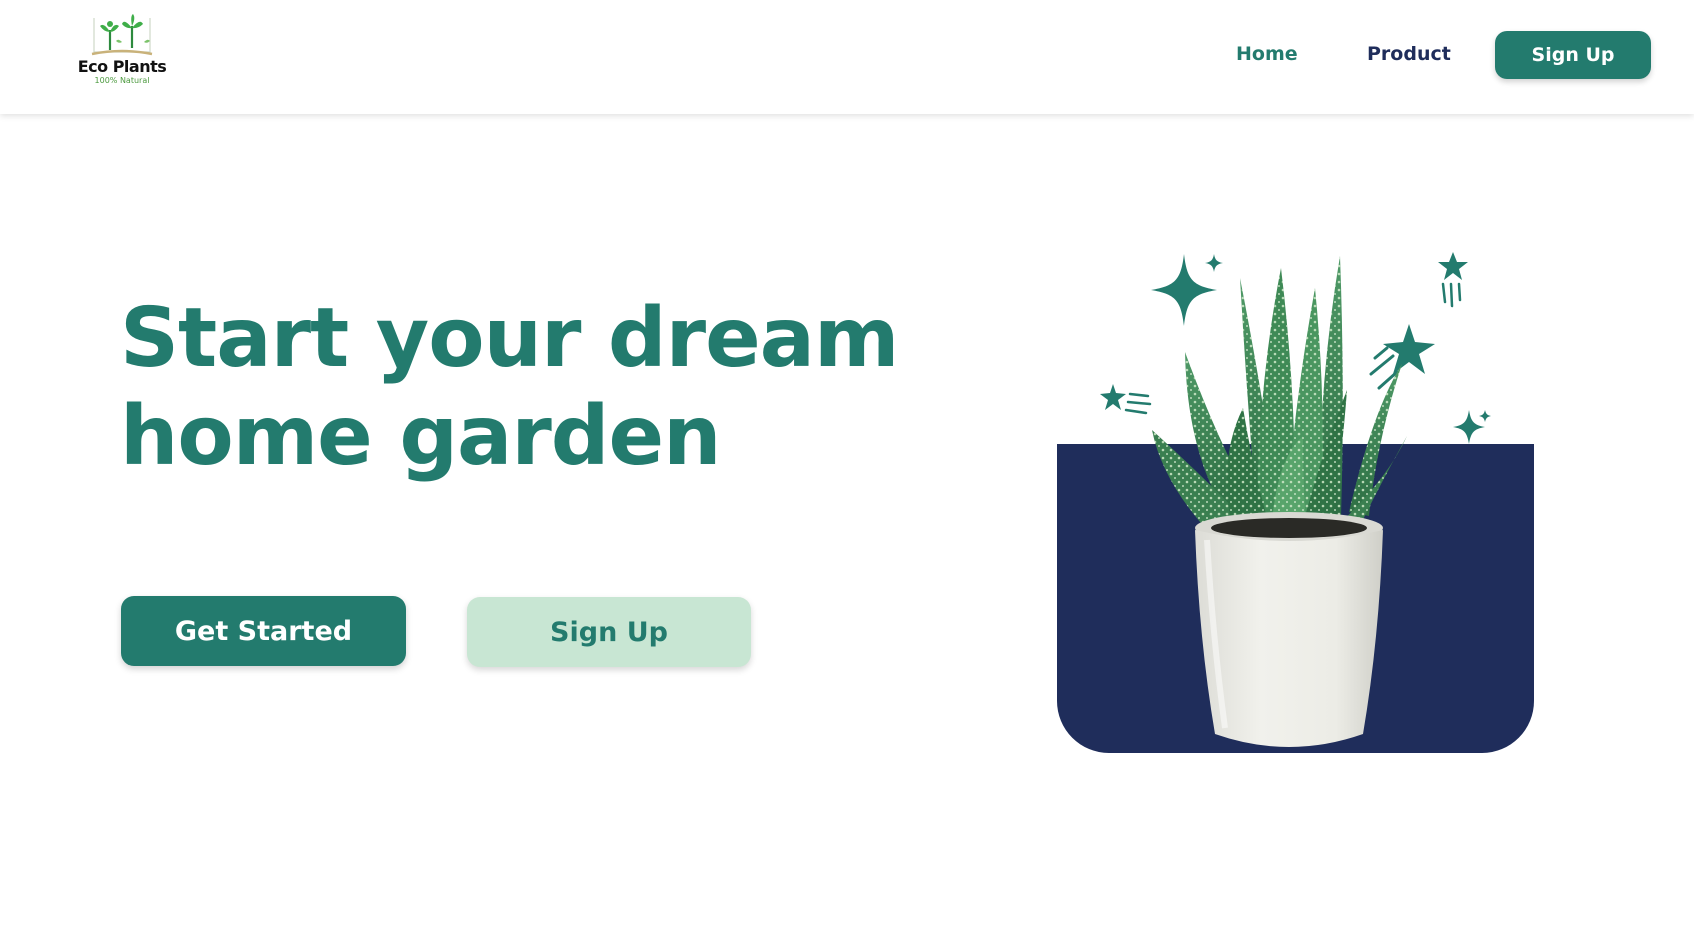 This screenshot has height=950, width=1694. What do you see at coordinates (1409, 54) in the screenshot?
I see `nav-product-link: Product` at bounding box center [1409, 54].